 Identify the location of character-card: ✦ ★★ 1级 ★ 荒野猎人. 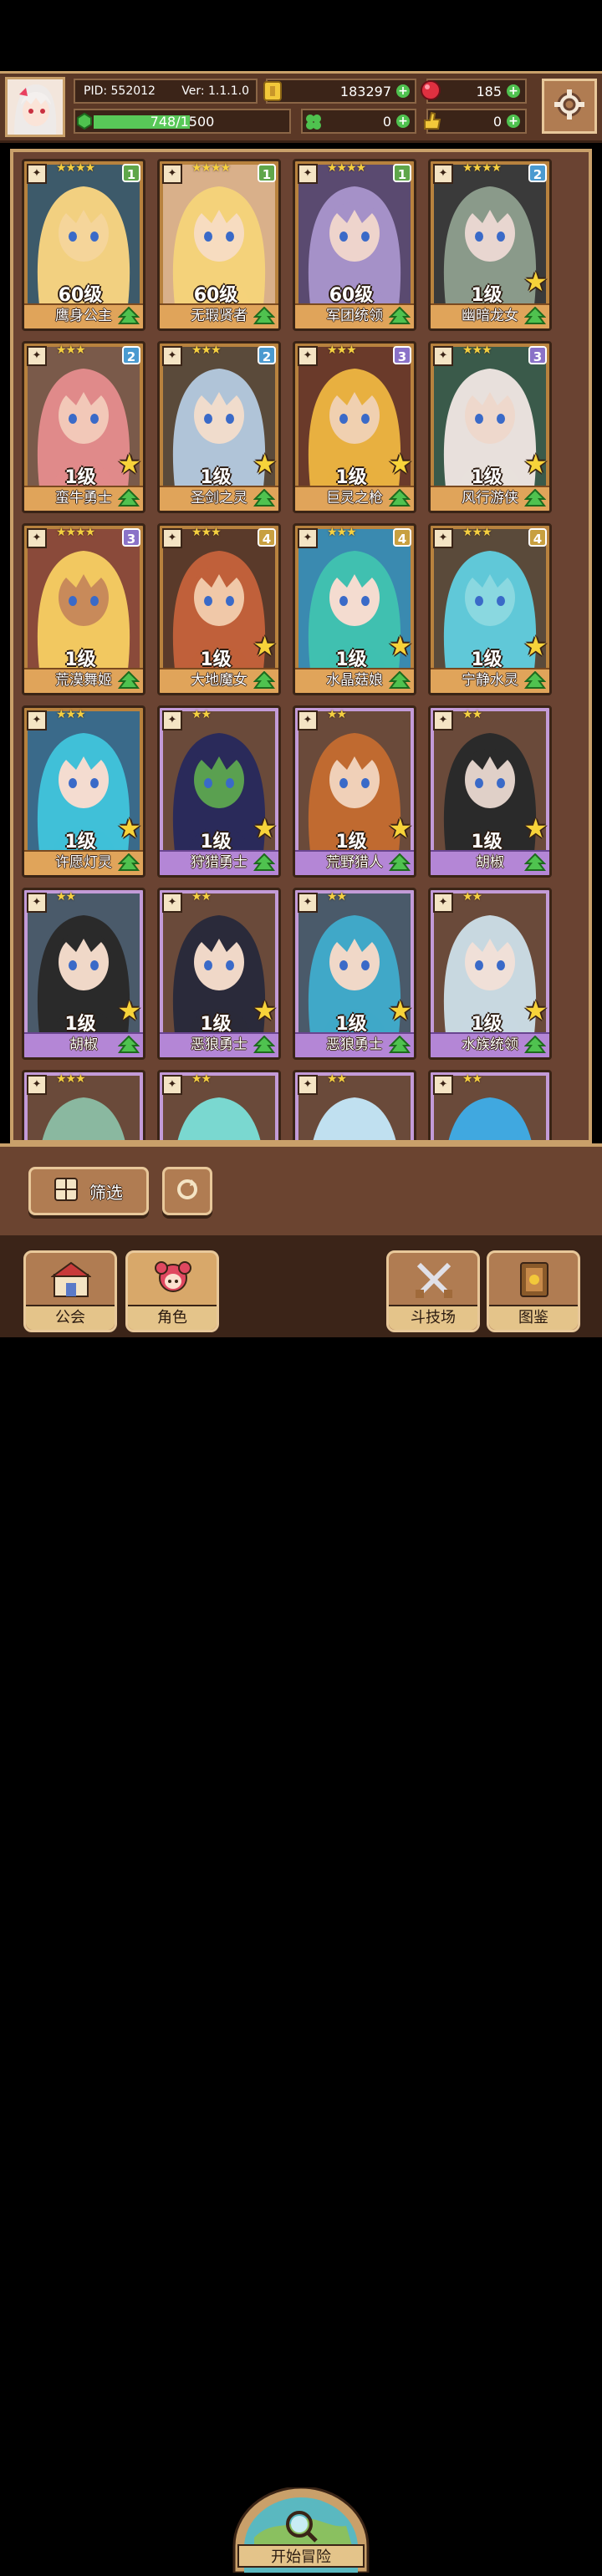
(354, 791).